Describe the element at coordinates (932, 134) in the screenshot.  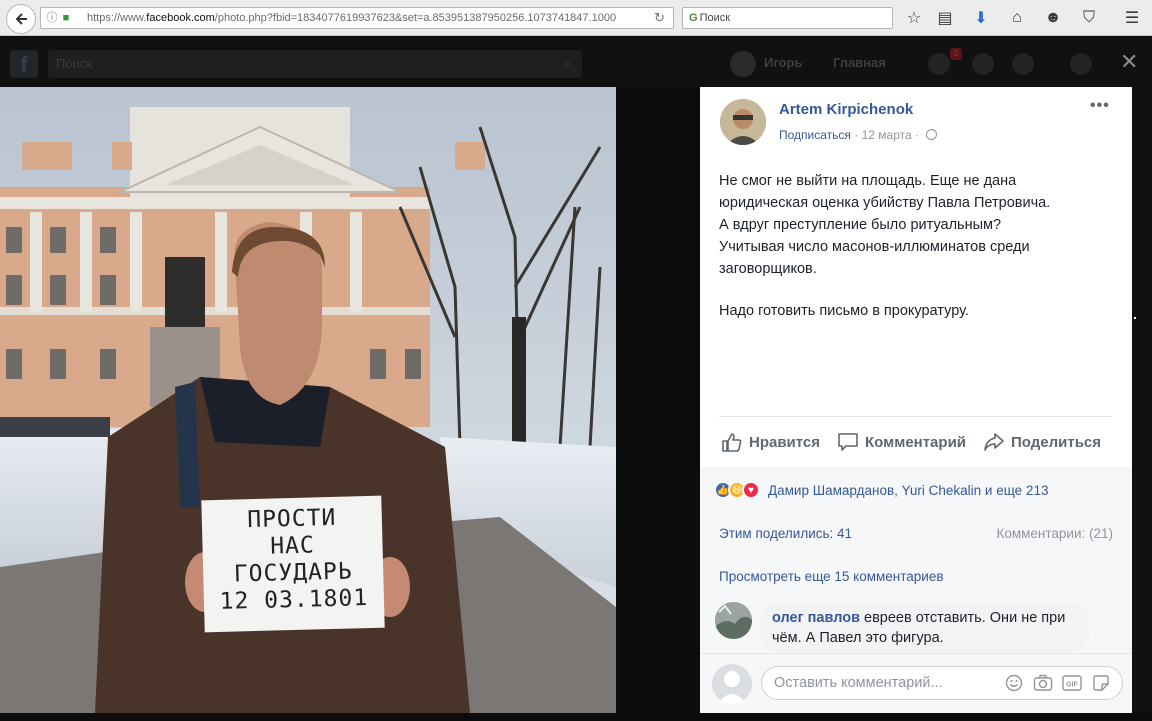
I see `globe-icon` at that location.